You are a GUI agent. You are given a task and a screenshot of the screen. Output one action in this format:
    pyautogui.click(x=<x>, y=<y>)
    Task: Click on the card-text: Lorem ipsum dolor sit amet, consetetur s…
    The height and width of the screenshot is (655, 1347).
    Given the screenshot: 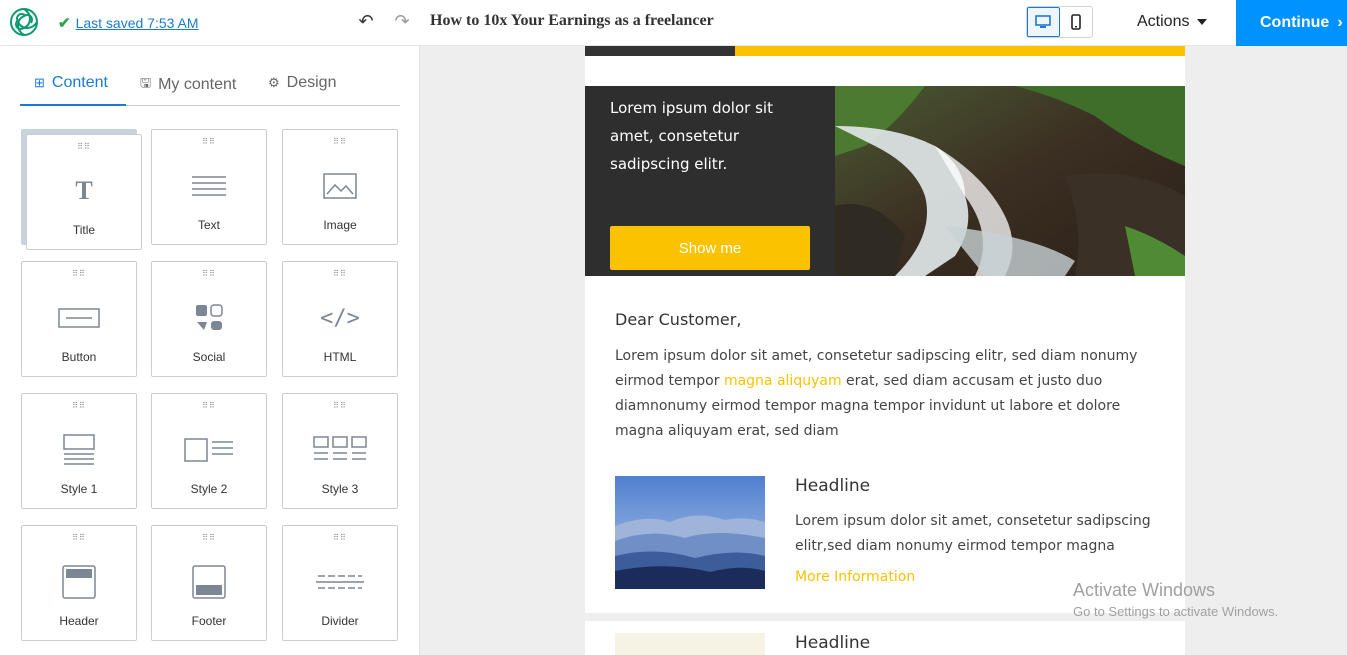 What is the action you would take?
    pyautogui.click(x=980, y=534)
    